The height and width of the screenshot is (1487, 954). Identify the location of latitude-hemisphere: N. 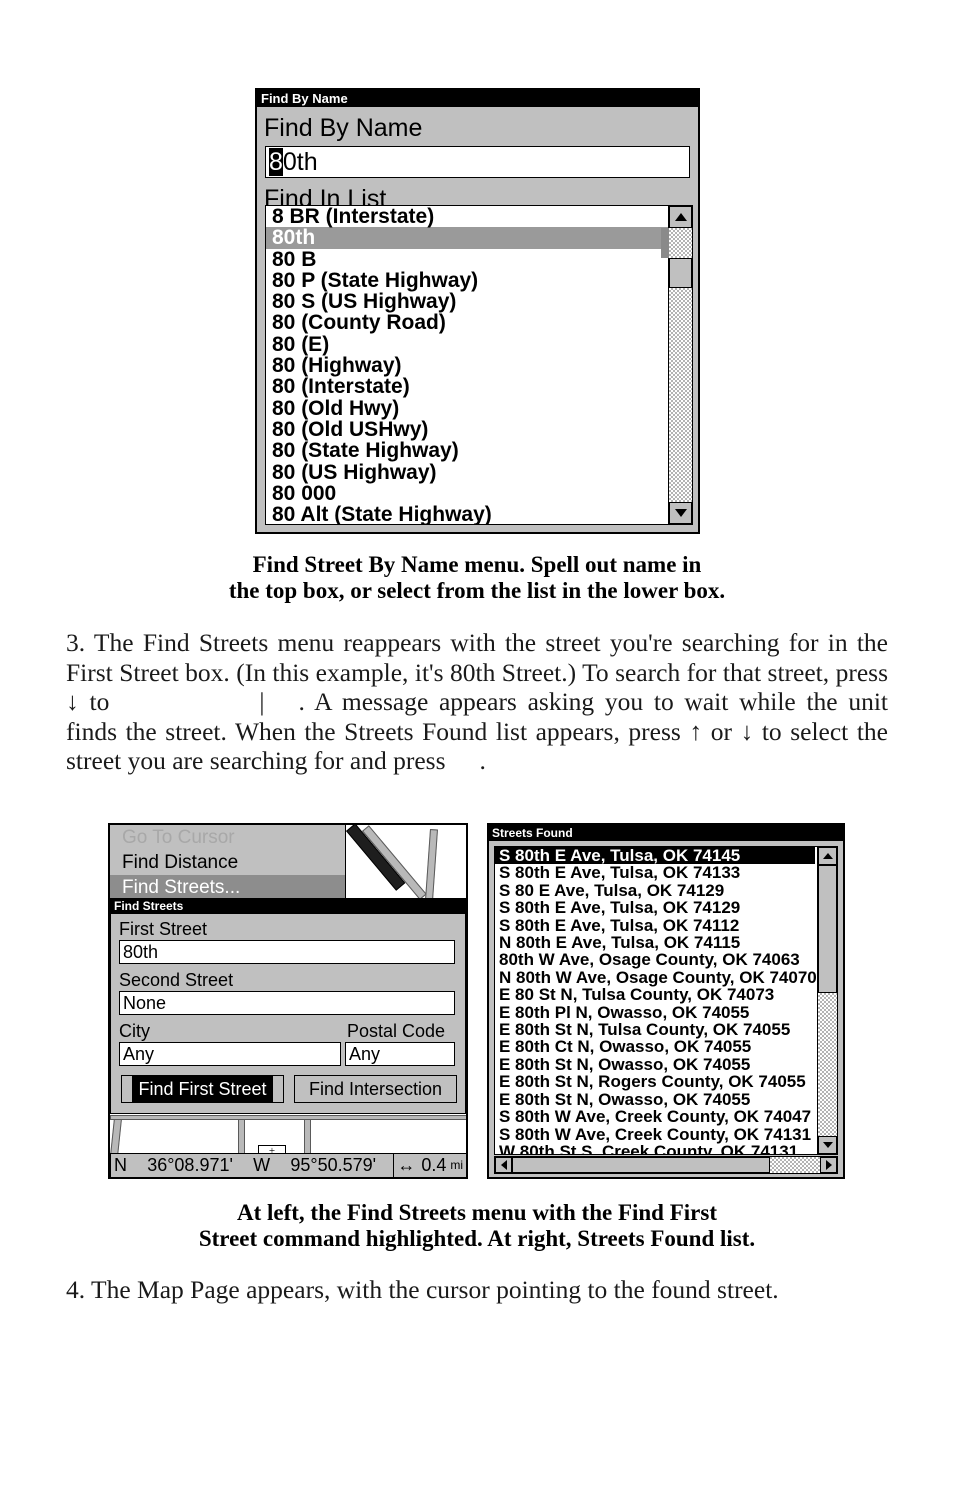
(120, 1165).